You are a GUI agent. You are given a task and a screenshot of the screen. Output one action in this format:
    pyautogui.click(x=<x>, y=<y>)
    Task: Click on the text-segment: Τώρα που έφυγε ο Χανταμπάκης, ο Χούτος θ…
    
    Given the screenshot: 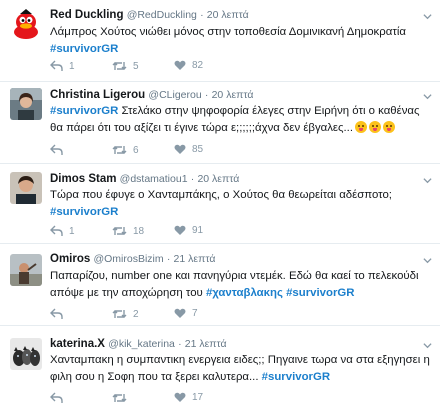 What is the action you would take?
    pyautogui.click(x=221, y=195)
    